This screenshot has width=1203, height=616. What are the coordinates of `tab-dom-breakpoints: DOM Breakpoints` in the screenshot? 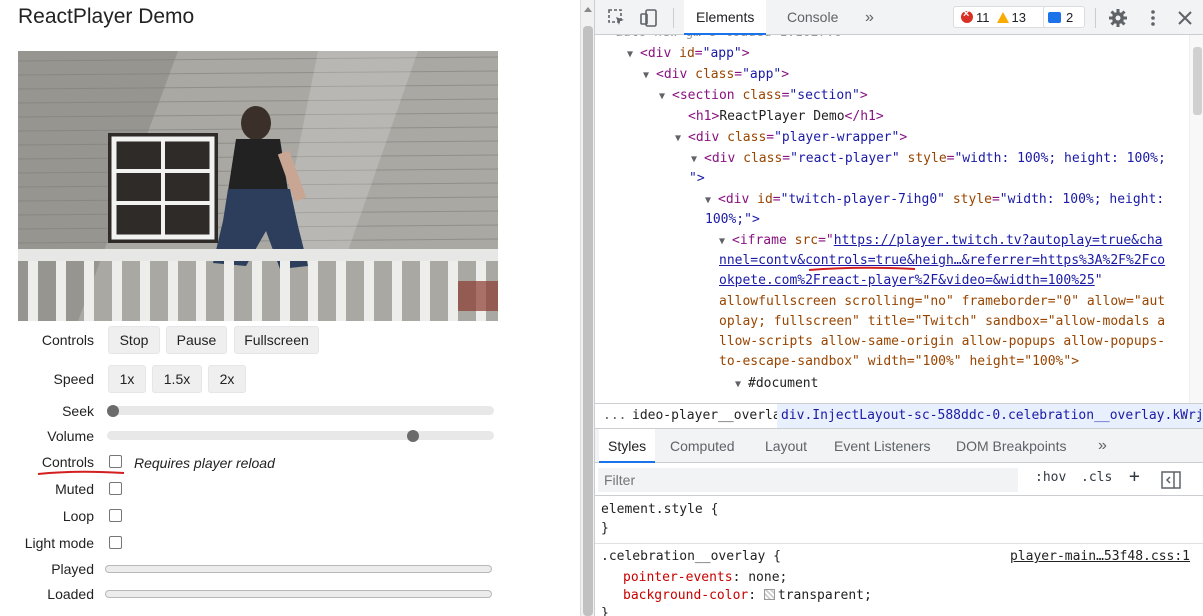 It's located at (1011, 446).